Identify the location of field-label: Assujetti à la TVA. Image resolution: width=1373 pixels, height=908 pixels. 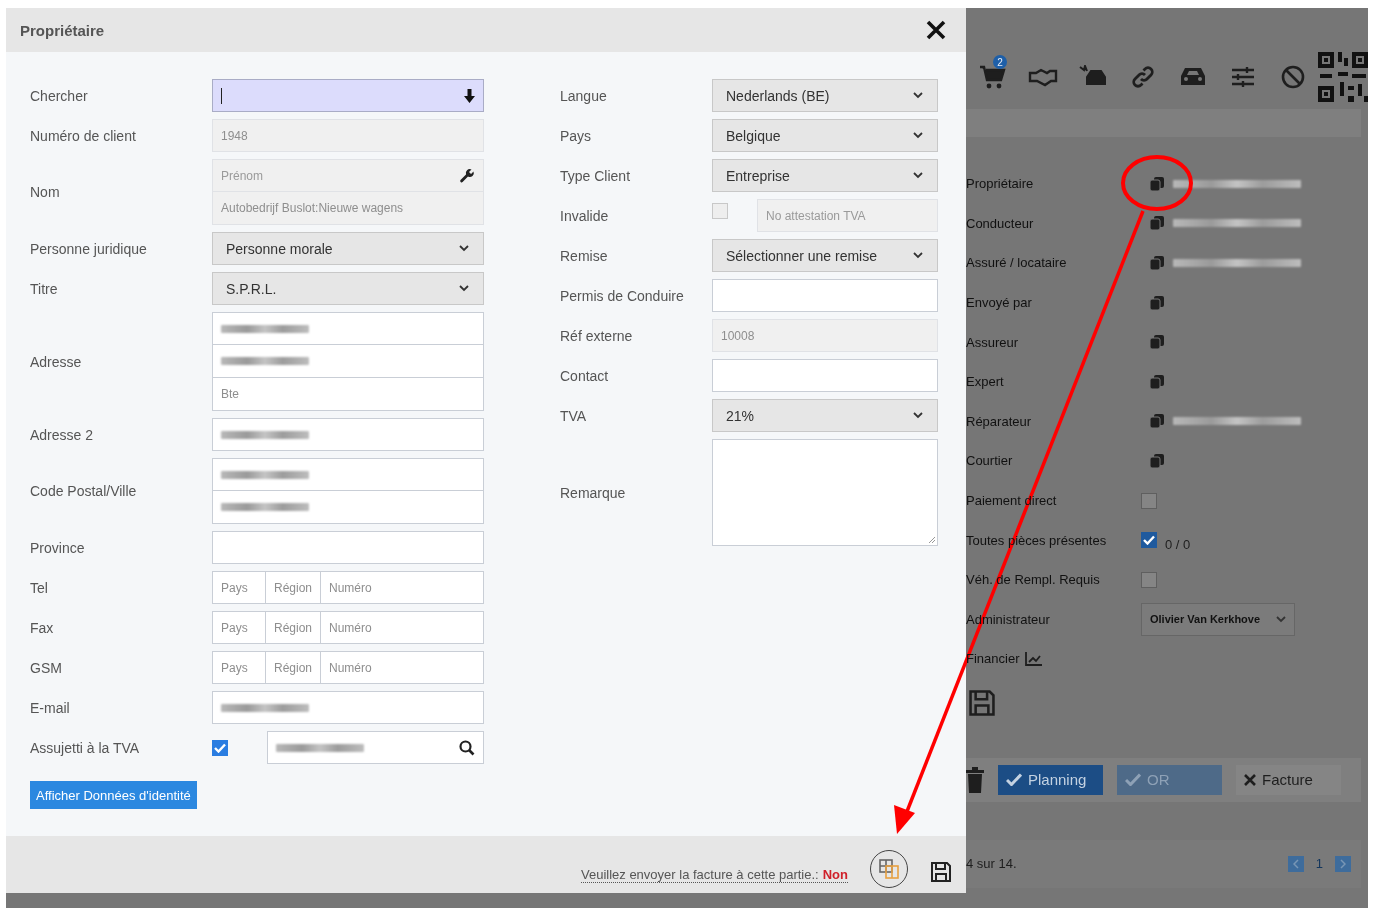
(85, 747).